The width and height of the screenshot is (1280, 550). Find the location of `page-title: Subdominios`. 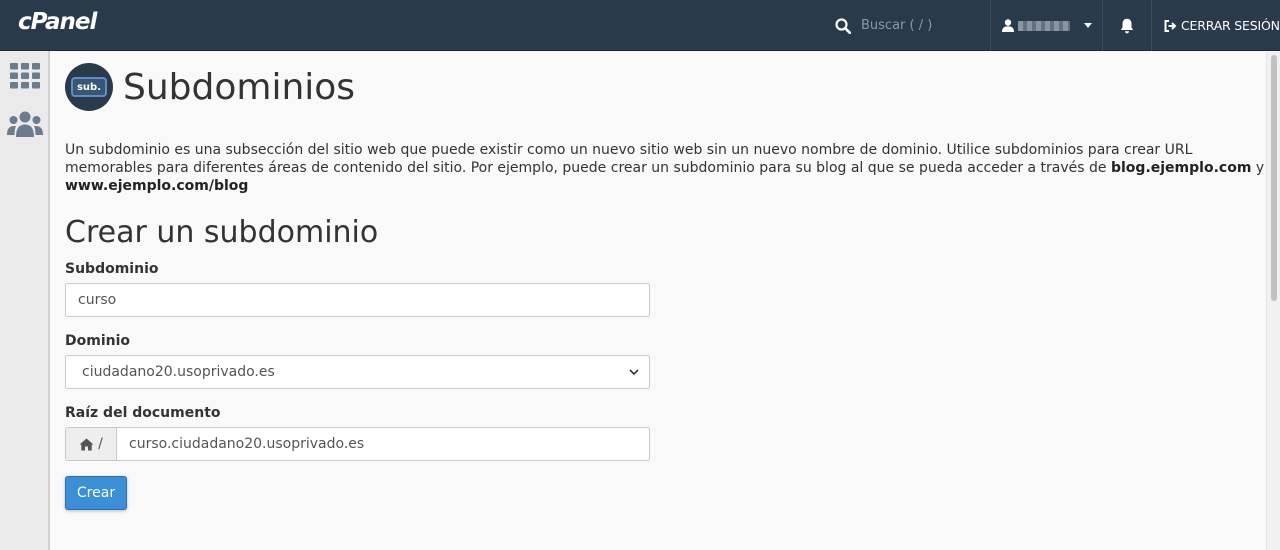

page-title: Subdominios is located at coordinates (239, 87).